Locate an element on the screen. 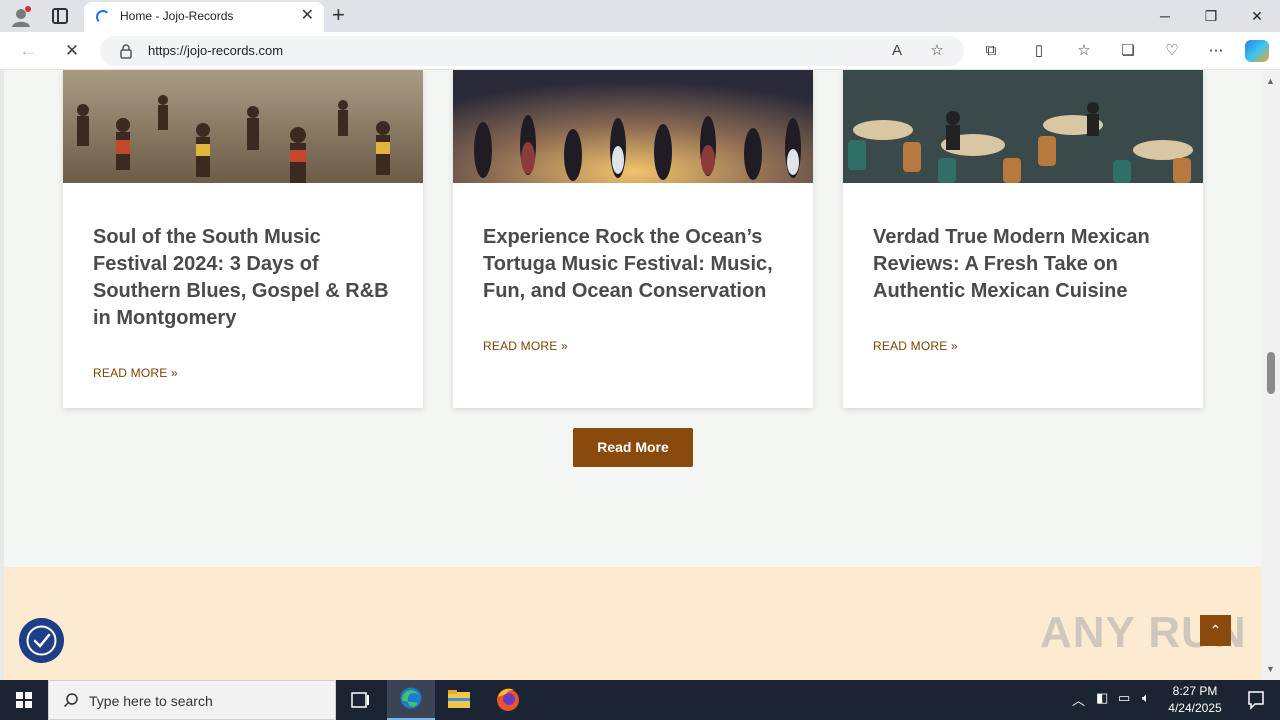  new-tab-button: + is located at coordinates (338, 15).